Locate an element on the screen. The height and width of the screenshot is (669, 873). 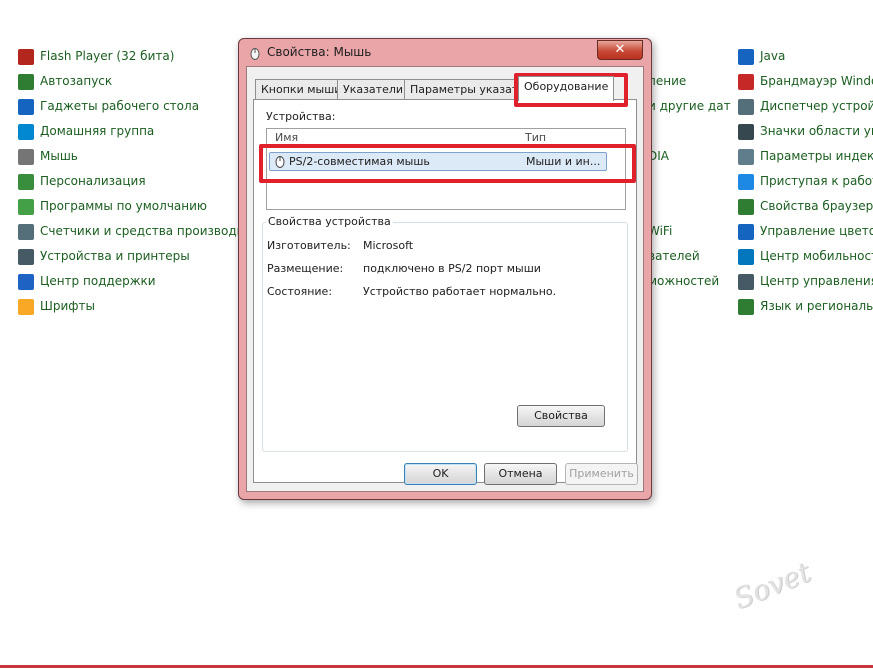
cp-left-item: Гаджеты рабочего стола is located at coordinates (128, 106).